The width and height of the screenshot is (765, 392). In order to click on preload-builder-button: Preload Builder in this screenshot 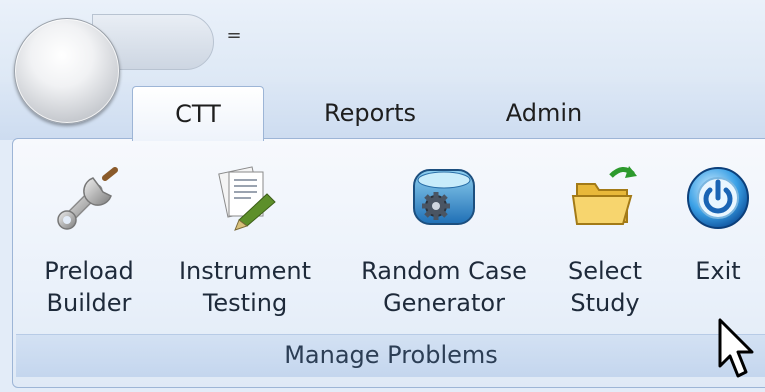, I will do `click(89, 242)`.